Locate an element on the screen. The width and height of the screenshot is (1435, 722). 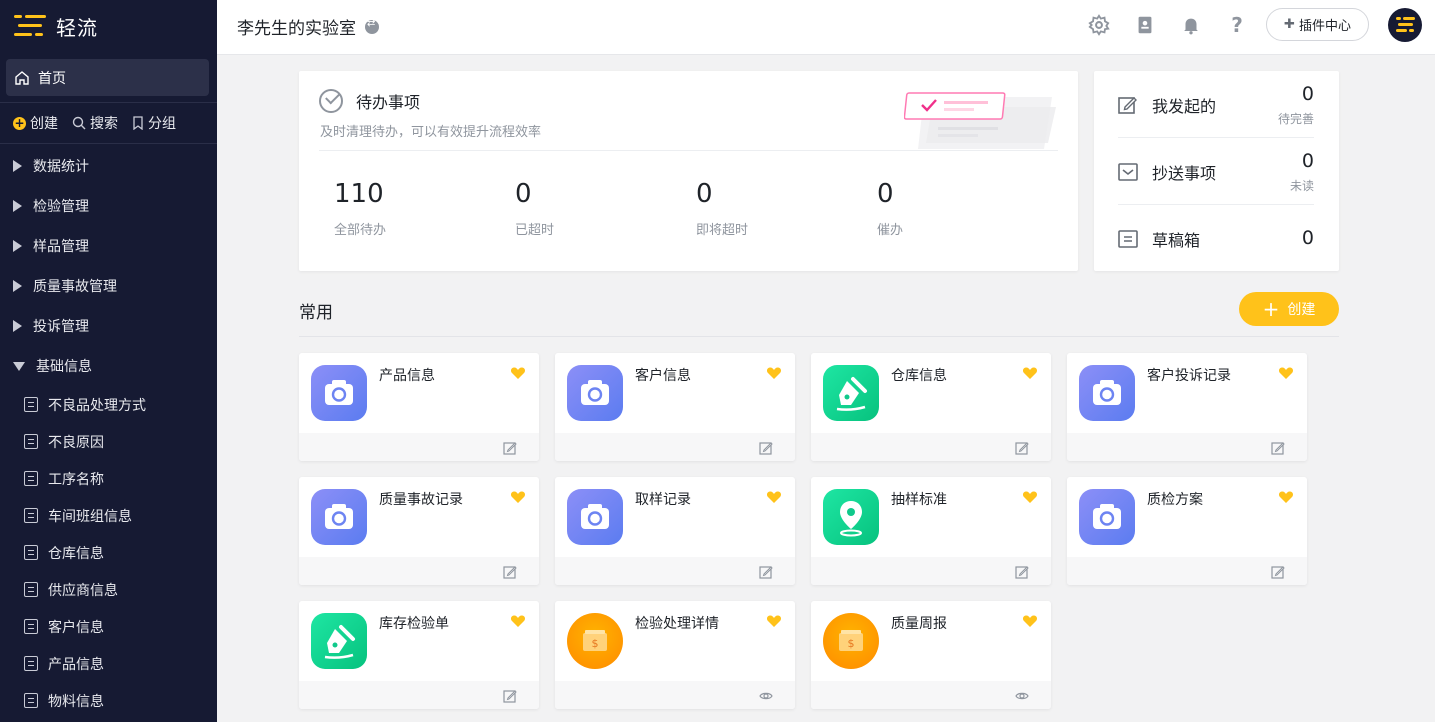
sidebar-group-incidents: 质量事故管理 is located at coordinates (108, 286).